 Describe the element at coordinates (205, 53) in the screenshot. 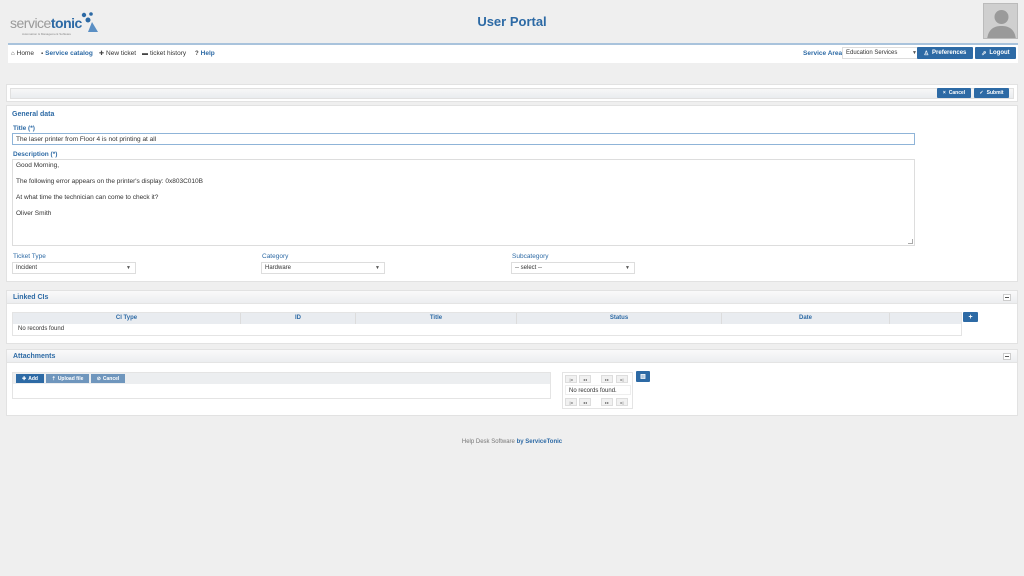

I see `nav-help: ? Help` at that location.